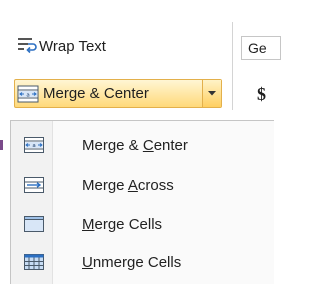 The image size is (320, 284). I want to click on menu-item-merge-across: Merge Across, so click(142, 185).